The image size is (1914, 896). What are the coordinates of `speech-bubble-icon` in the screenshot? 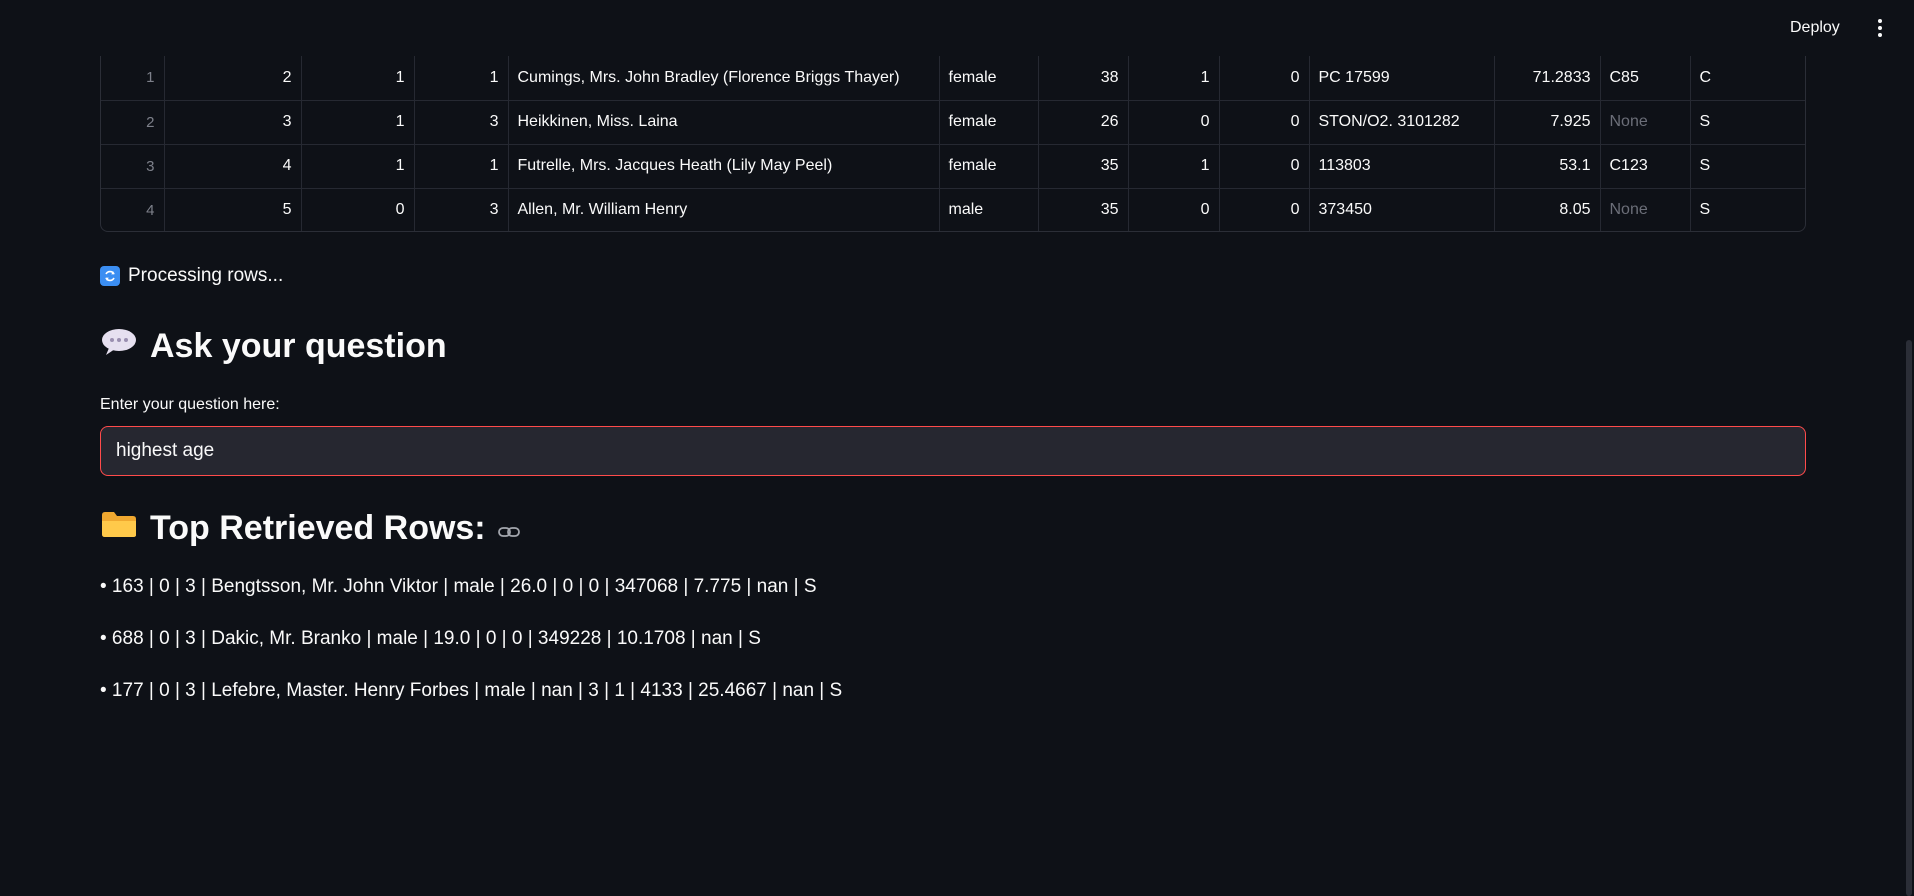 It's located at (119, 346).